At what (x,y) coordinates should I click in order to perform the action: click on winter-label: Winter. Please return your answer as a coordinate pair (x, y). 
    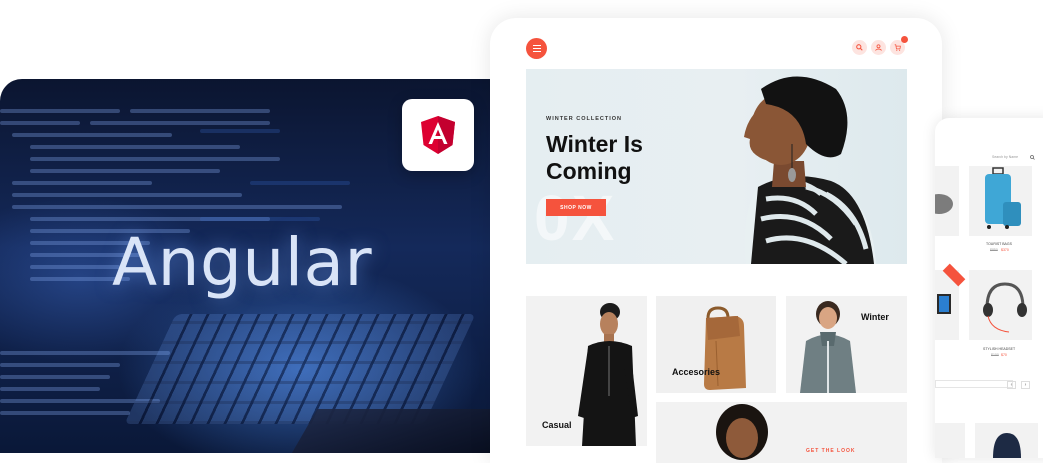
    Looking at the image, I should click on (875, 317).